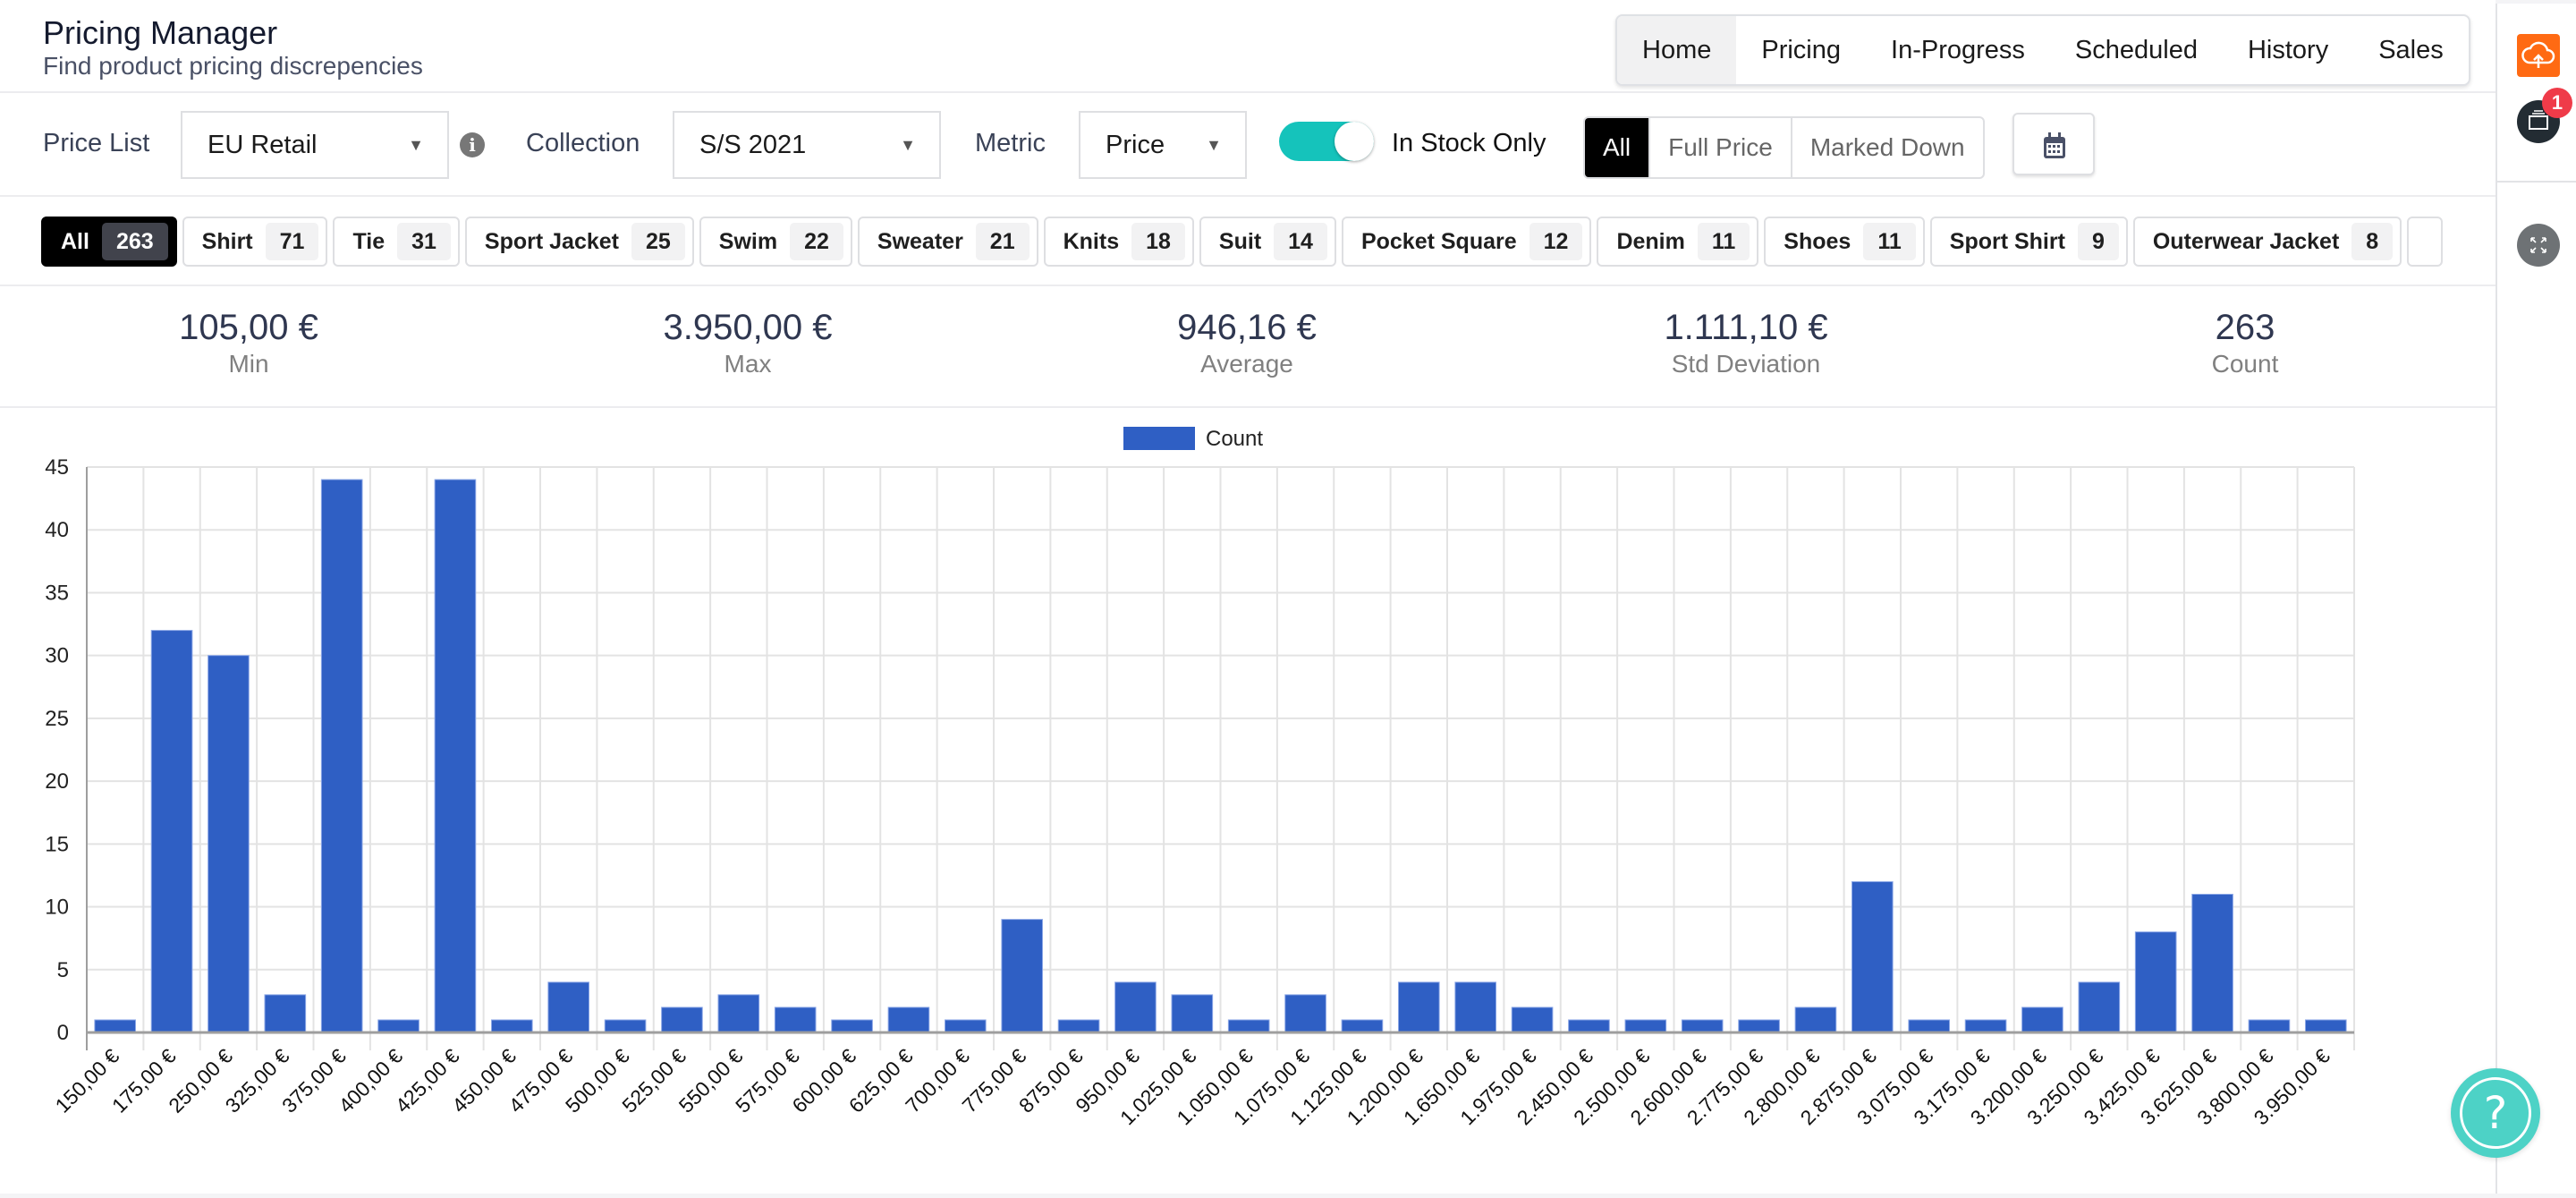 Image resolution: width=2576 pixels, height=1198 pixels. What do you see at coordinates (1958, 50) in the screenshot?
I see `nav-tab-in-progress: In-Progress` at bounding box center [1958, 50].